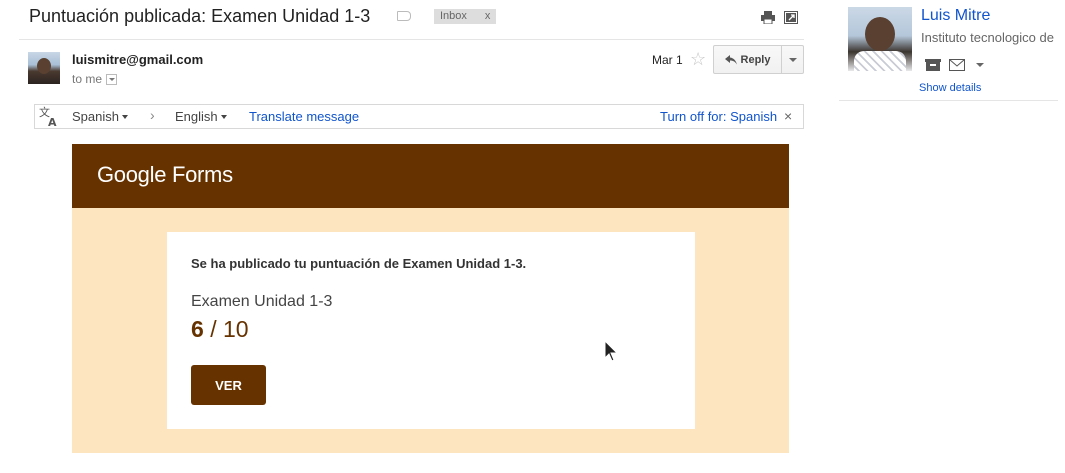 This screenshot has width=1065, height=473. I want to click on reply-button-group: Reply, so click(758, 59).